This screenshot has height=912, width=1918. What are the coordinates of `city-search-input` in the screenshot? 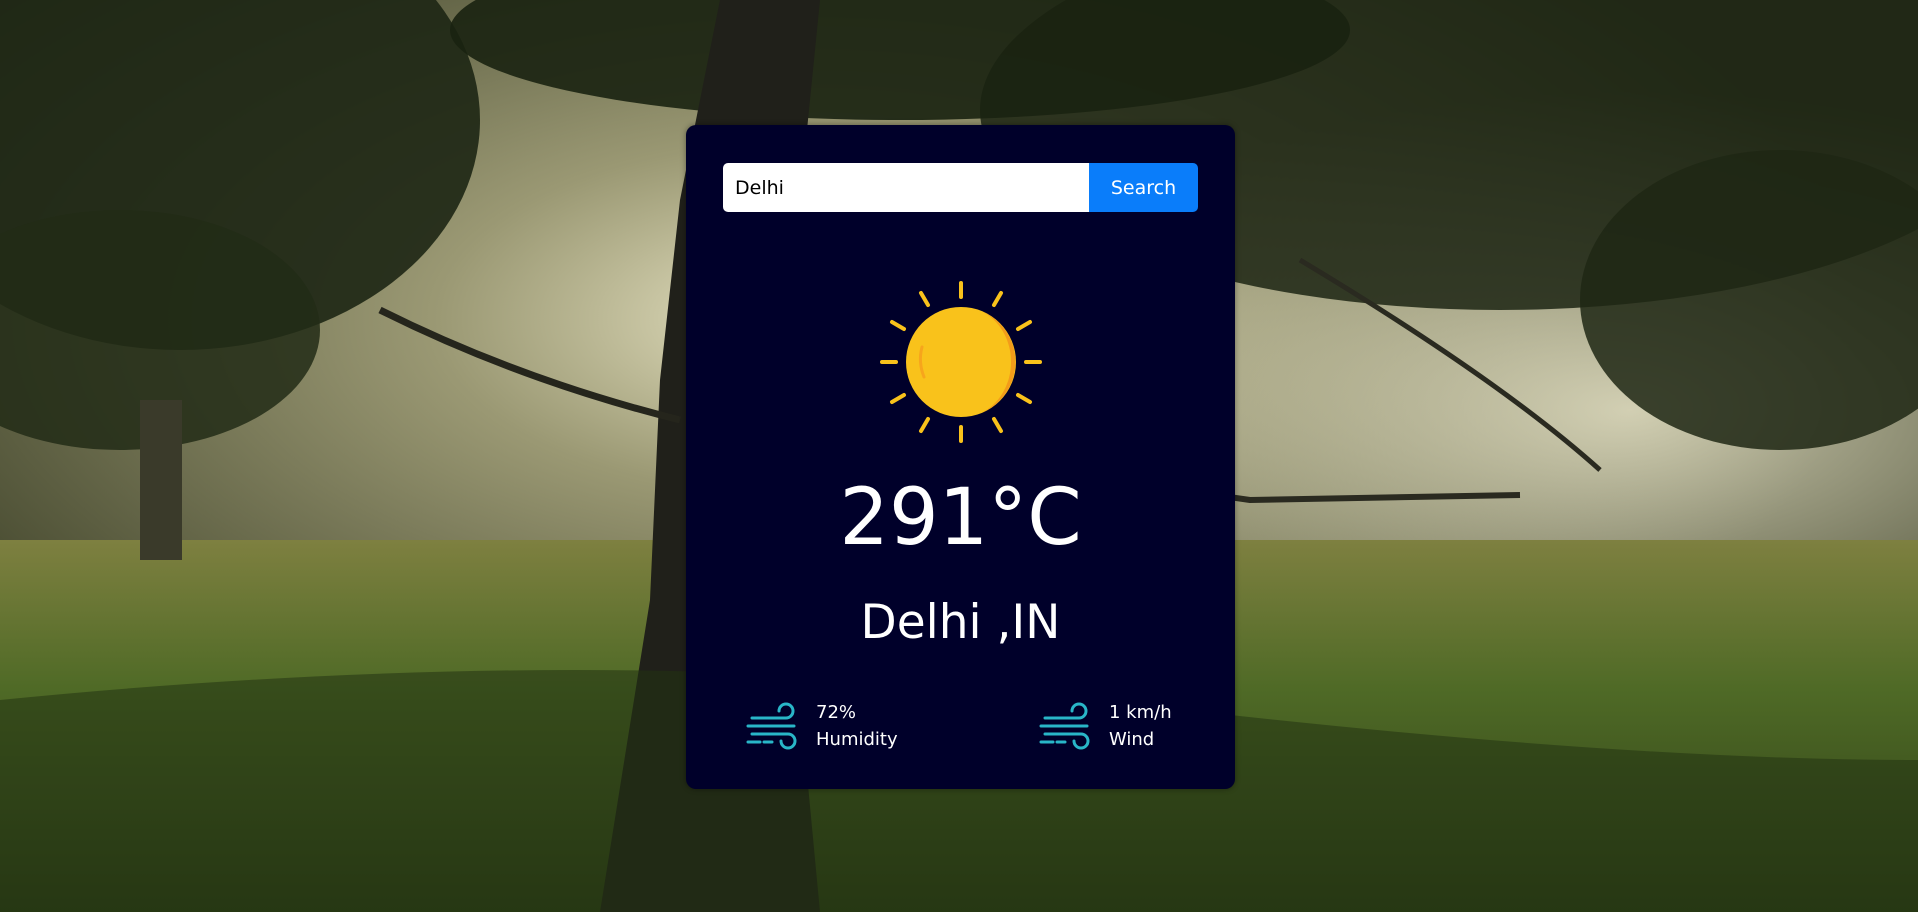 It's located at (906, 187).